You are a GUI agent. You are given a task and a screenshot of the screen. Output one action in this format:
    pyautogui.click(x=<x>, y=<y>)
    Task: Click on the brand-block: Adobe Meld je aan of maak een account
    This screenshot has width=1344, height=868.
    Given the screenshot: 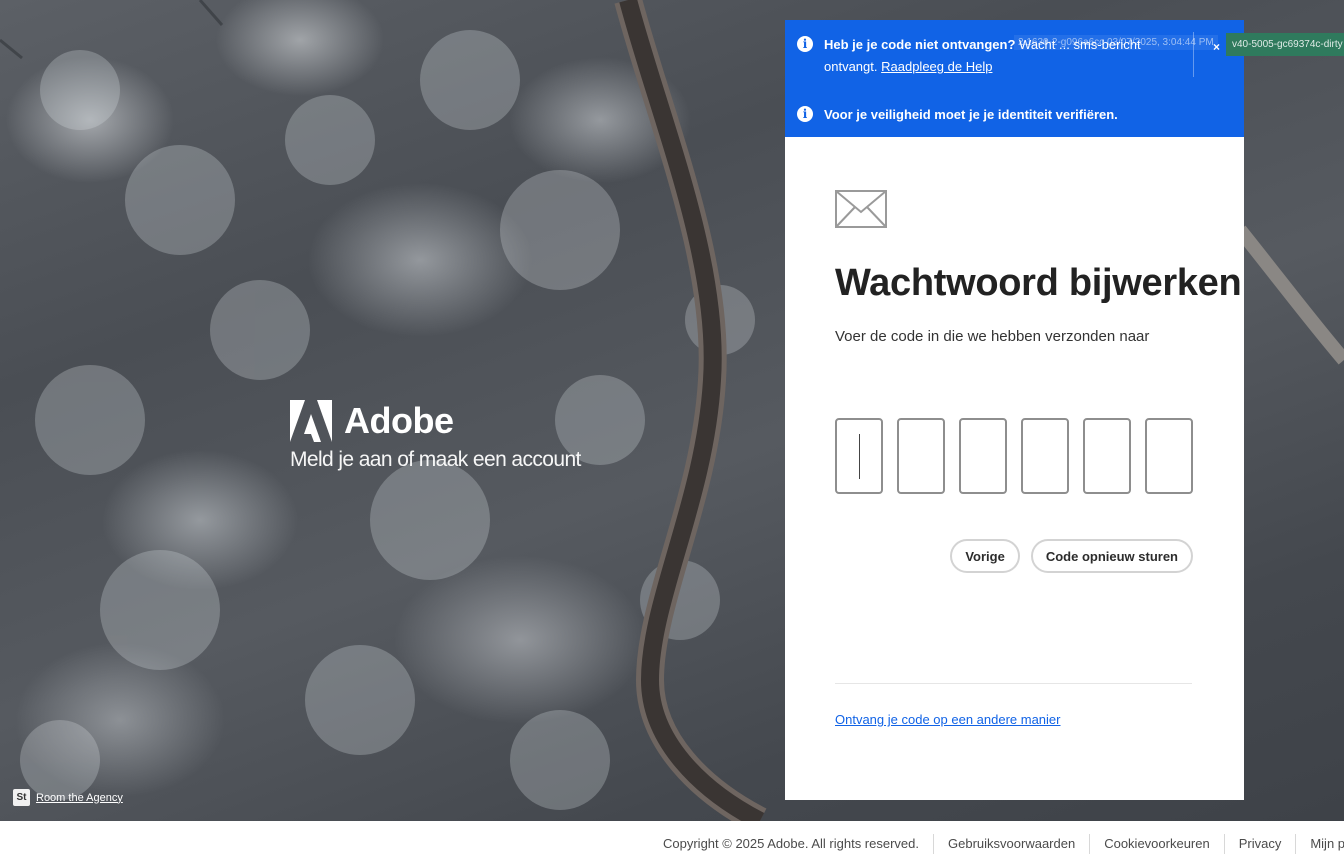 What is the action you would take?
    pyautogui.click(x=435, y=436)
    